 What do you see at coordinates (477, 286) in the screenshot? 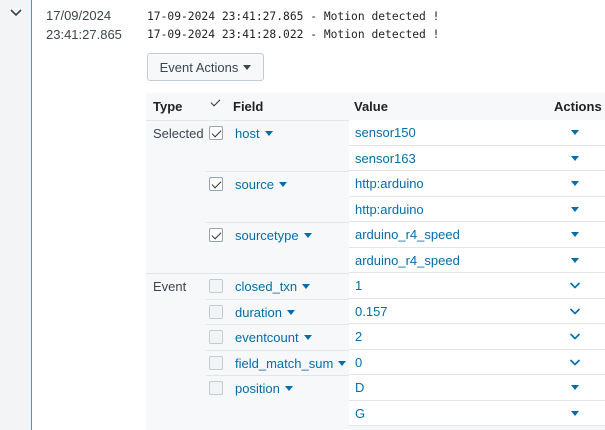
I see `value-cell: 1` at bounding box center [477, 286].